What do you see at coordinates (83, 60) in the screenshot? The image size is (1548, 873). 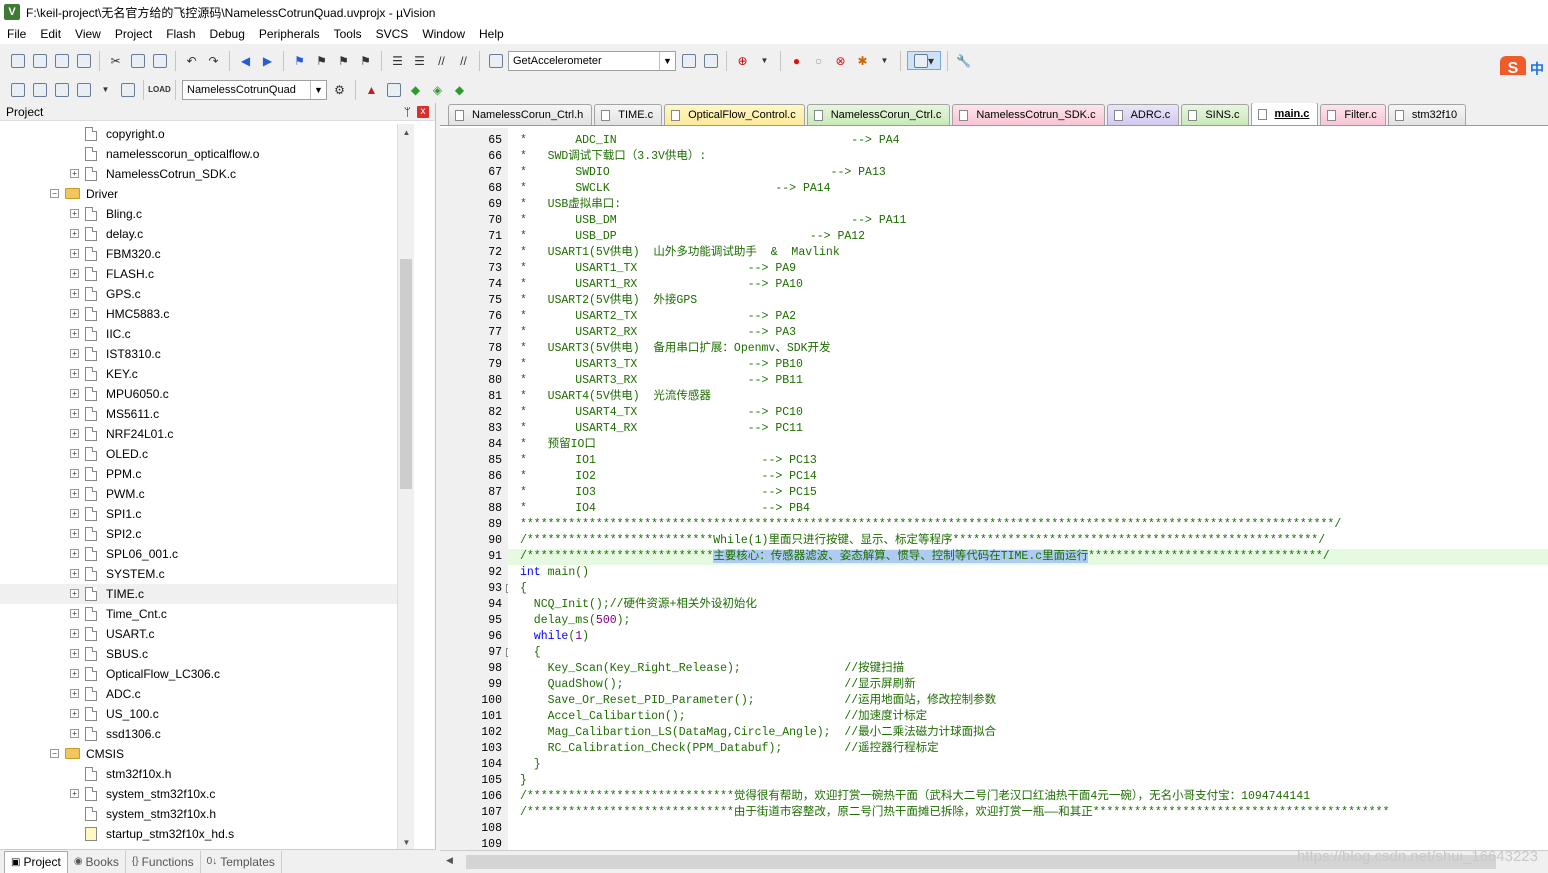 I see `save-all-icon` at bounding box center [83, 60].